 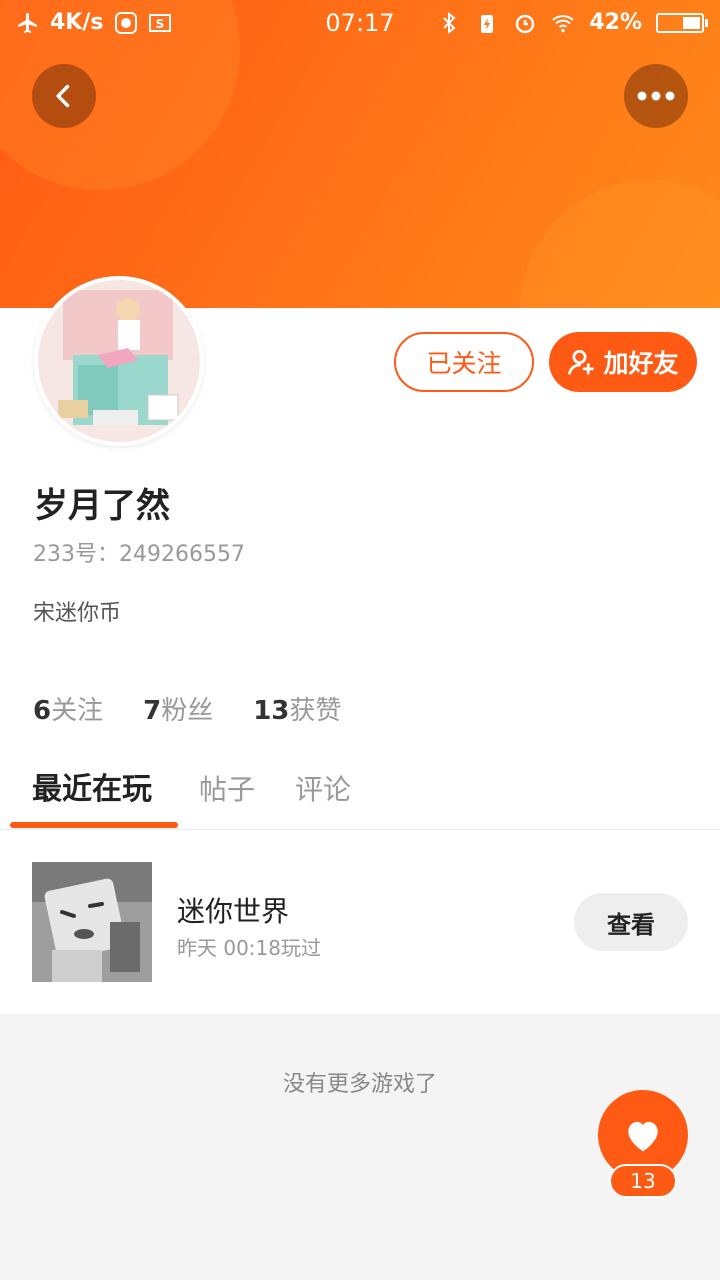 I want to click on tab-comments: 评论, so click(x=323, y=788).